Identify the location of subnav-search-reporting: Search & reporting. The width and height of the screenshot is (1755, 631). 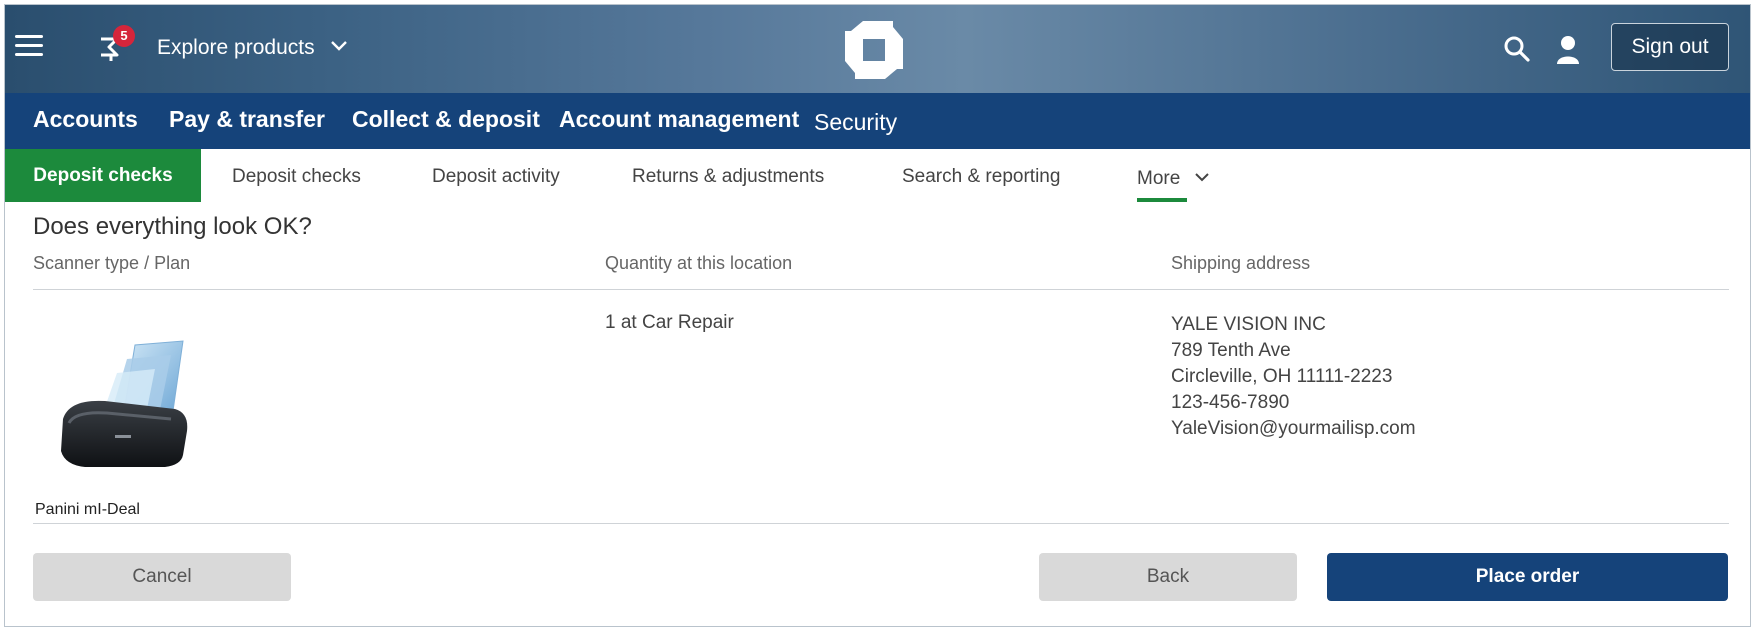
(981, 177).